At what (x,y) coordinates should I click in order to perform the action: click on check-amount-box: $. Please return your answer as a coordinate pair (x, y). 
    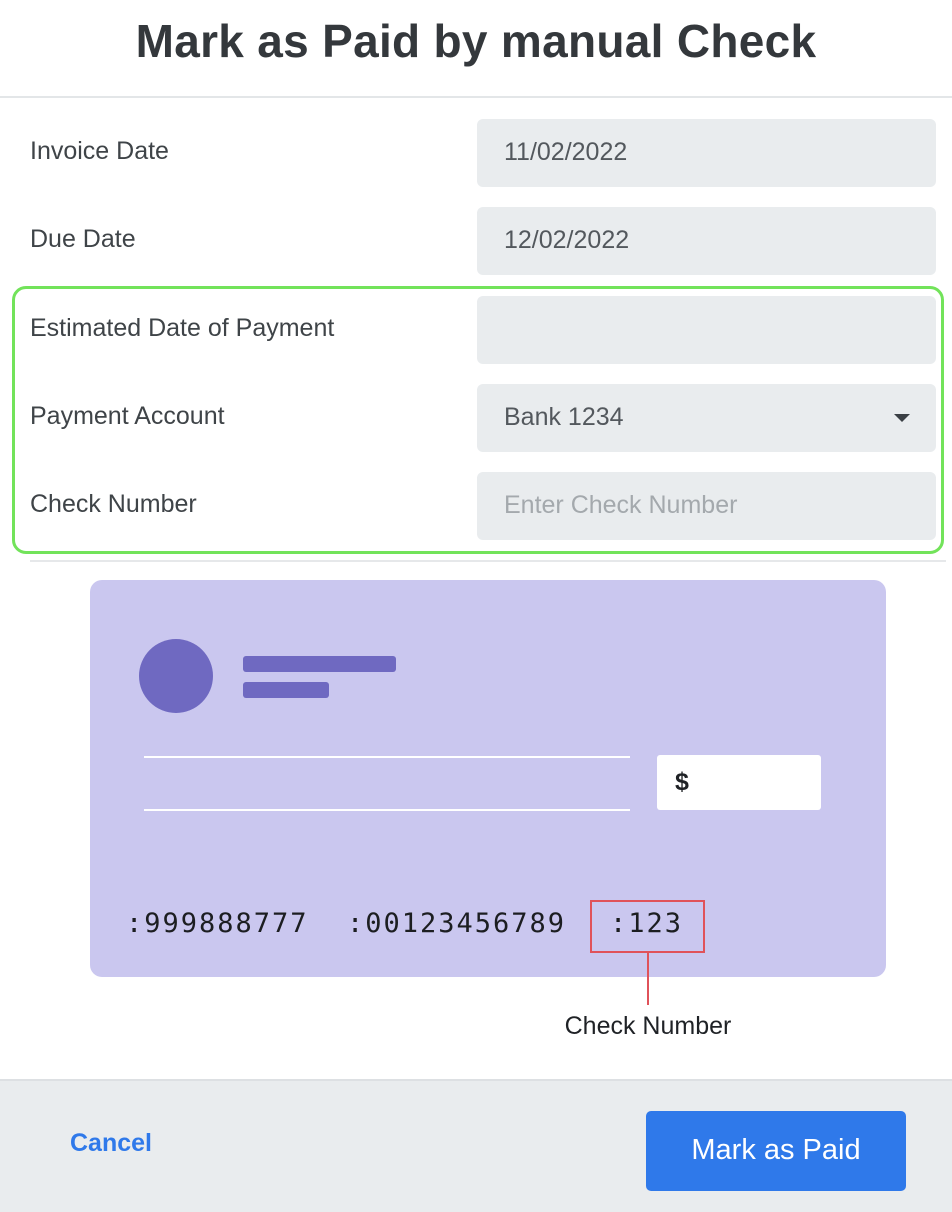
    Looking at the image, I should click on (739, 782).